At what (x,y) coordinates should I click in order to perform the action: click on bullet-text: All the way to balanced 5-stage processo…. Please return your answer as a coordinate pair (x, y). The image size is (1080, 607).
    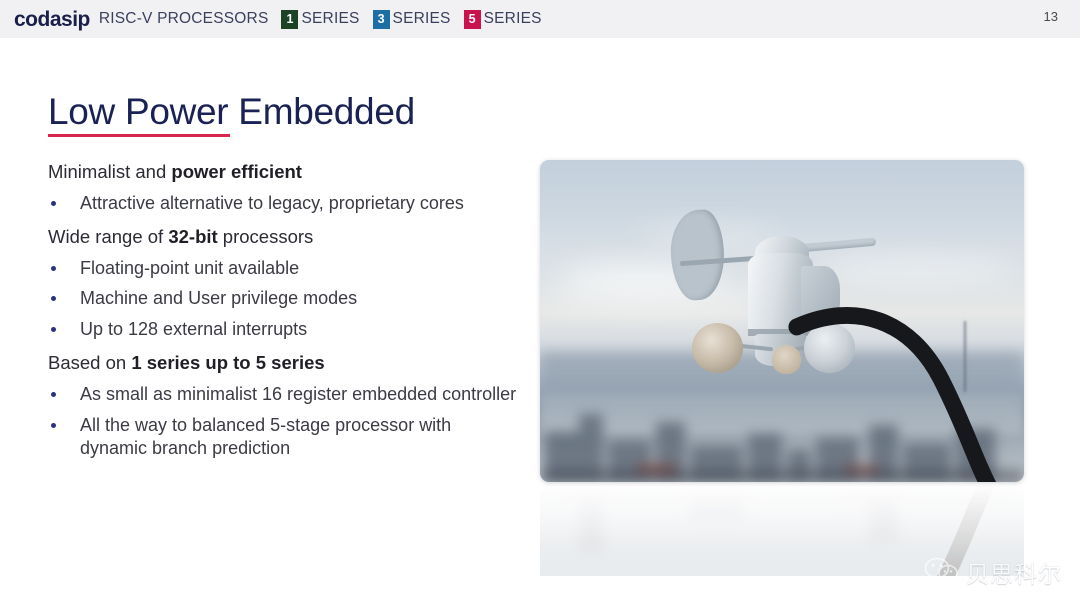
    Looking at the image, I should click on (266, 436).